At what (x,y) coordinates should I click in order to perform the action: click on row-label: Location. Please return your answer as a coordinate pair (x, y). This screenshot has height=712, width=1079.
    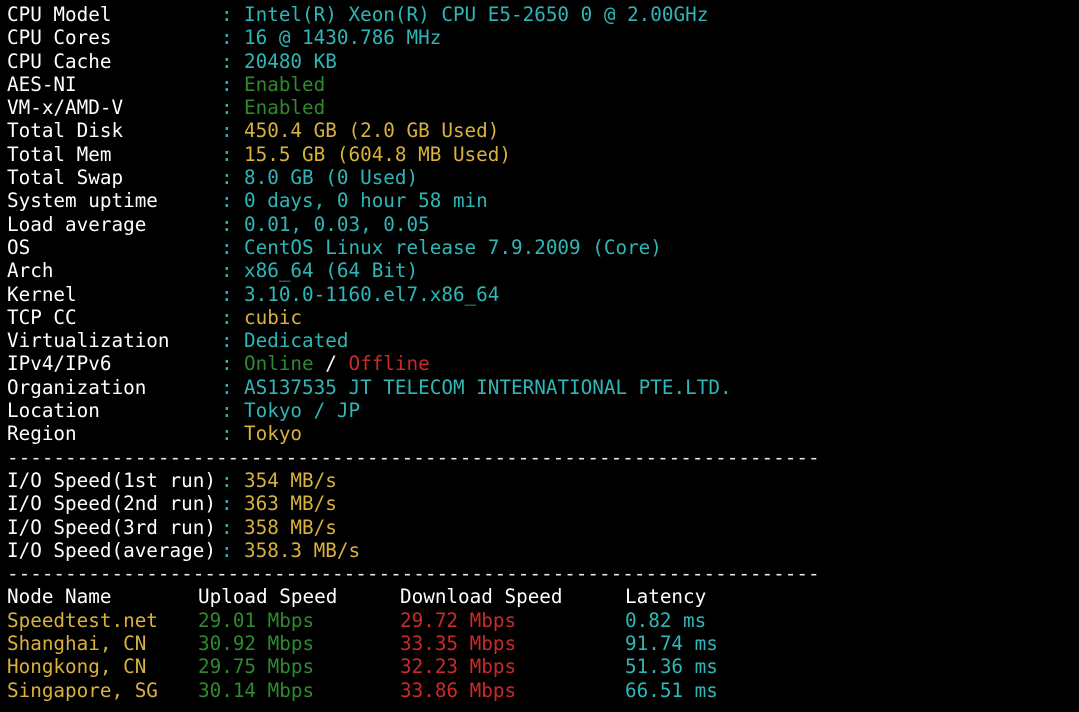
    Looking at the image, I should click on (53, 411).